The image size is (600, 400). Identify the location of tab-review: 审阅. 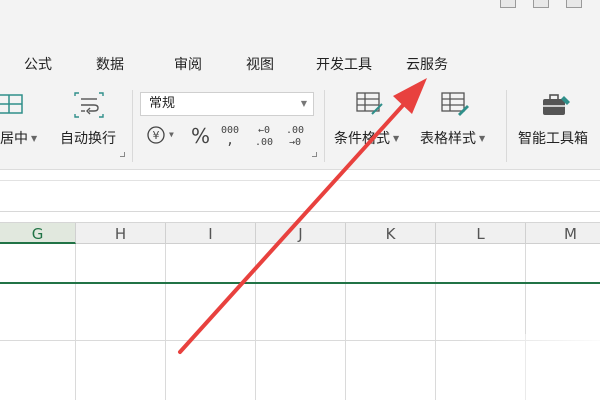
(188, 64).